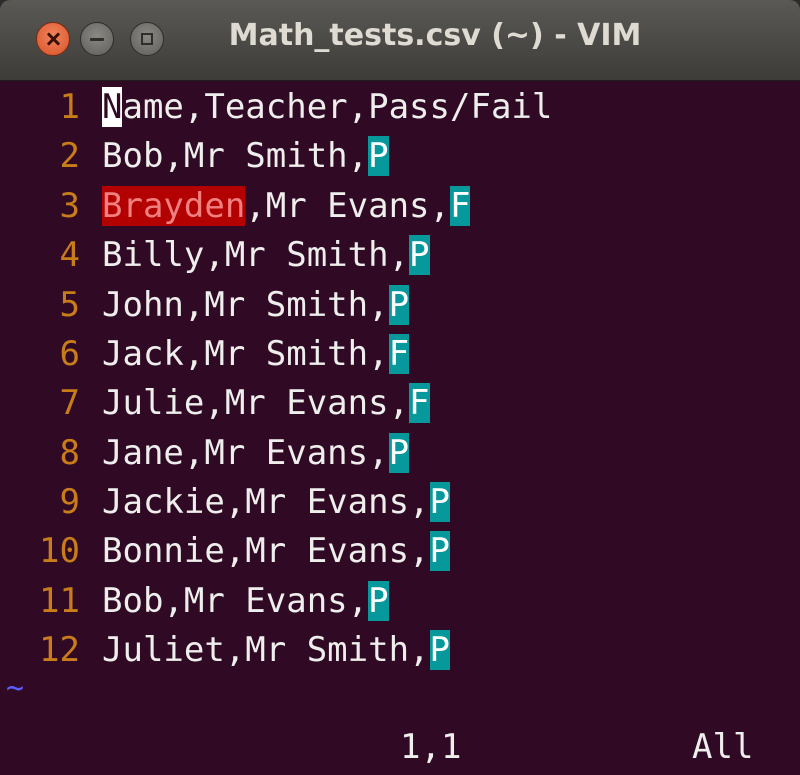  What do you see at coordinates (59, 601) in the screenshot?
I see `line-number: 11` at bounding box center [59, 601].